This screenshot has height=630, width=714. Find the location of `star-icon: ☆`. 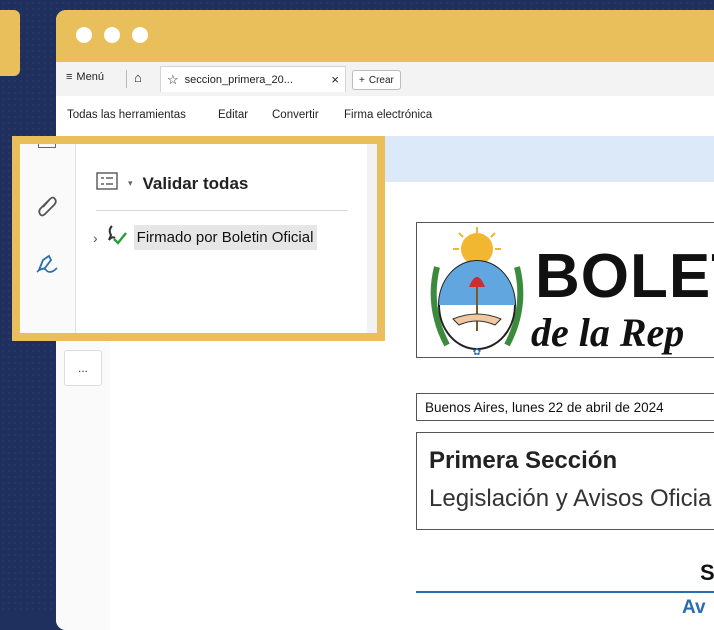

star-icon: ☆ is located at coordinates (173, 80).